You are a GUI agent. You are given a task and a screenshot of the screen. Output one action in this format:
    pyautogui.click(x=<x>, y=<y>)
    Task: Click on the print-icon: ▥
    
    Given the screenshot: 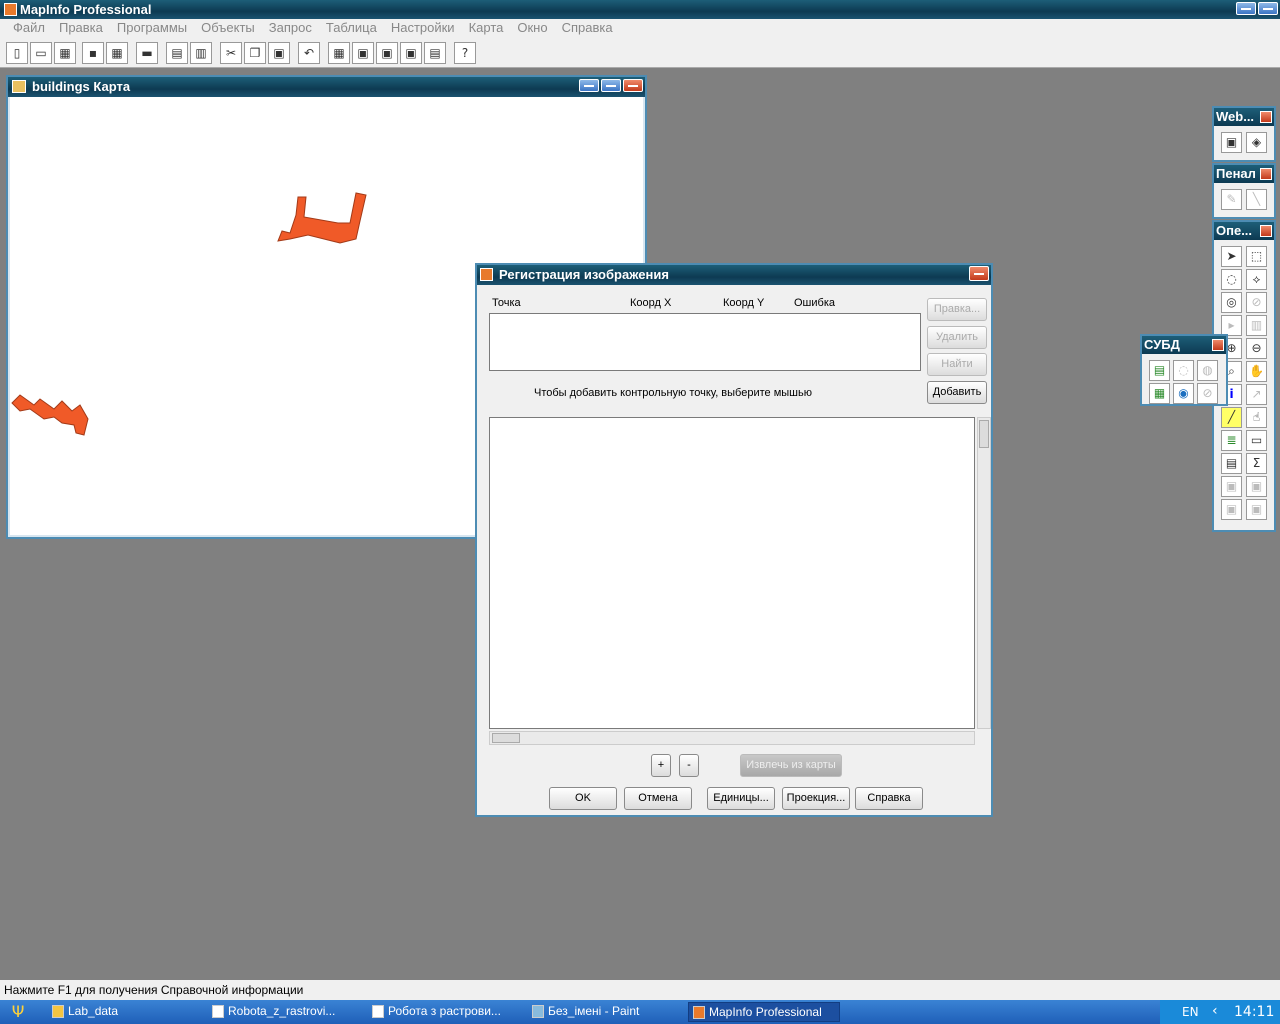 What is the action you would take?
    pyautogui.click(x=201, y=53)
    